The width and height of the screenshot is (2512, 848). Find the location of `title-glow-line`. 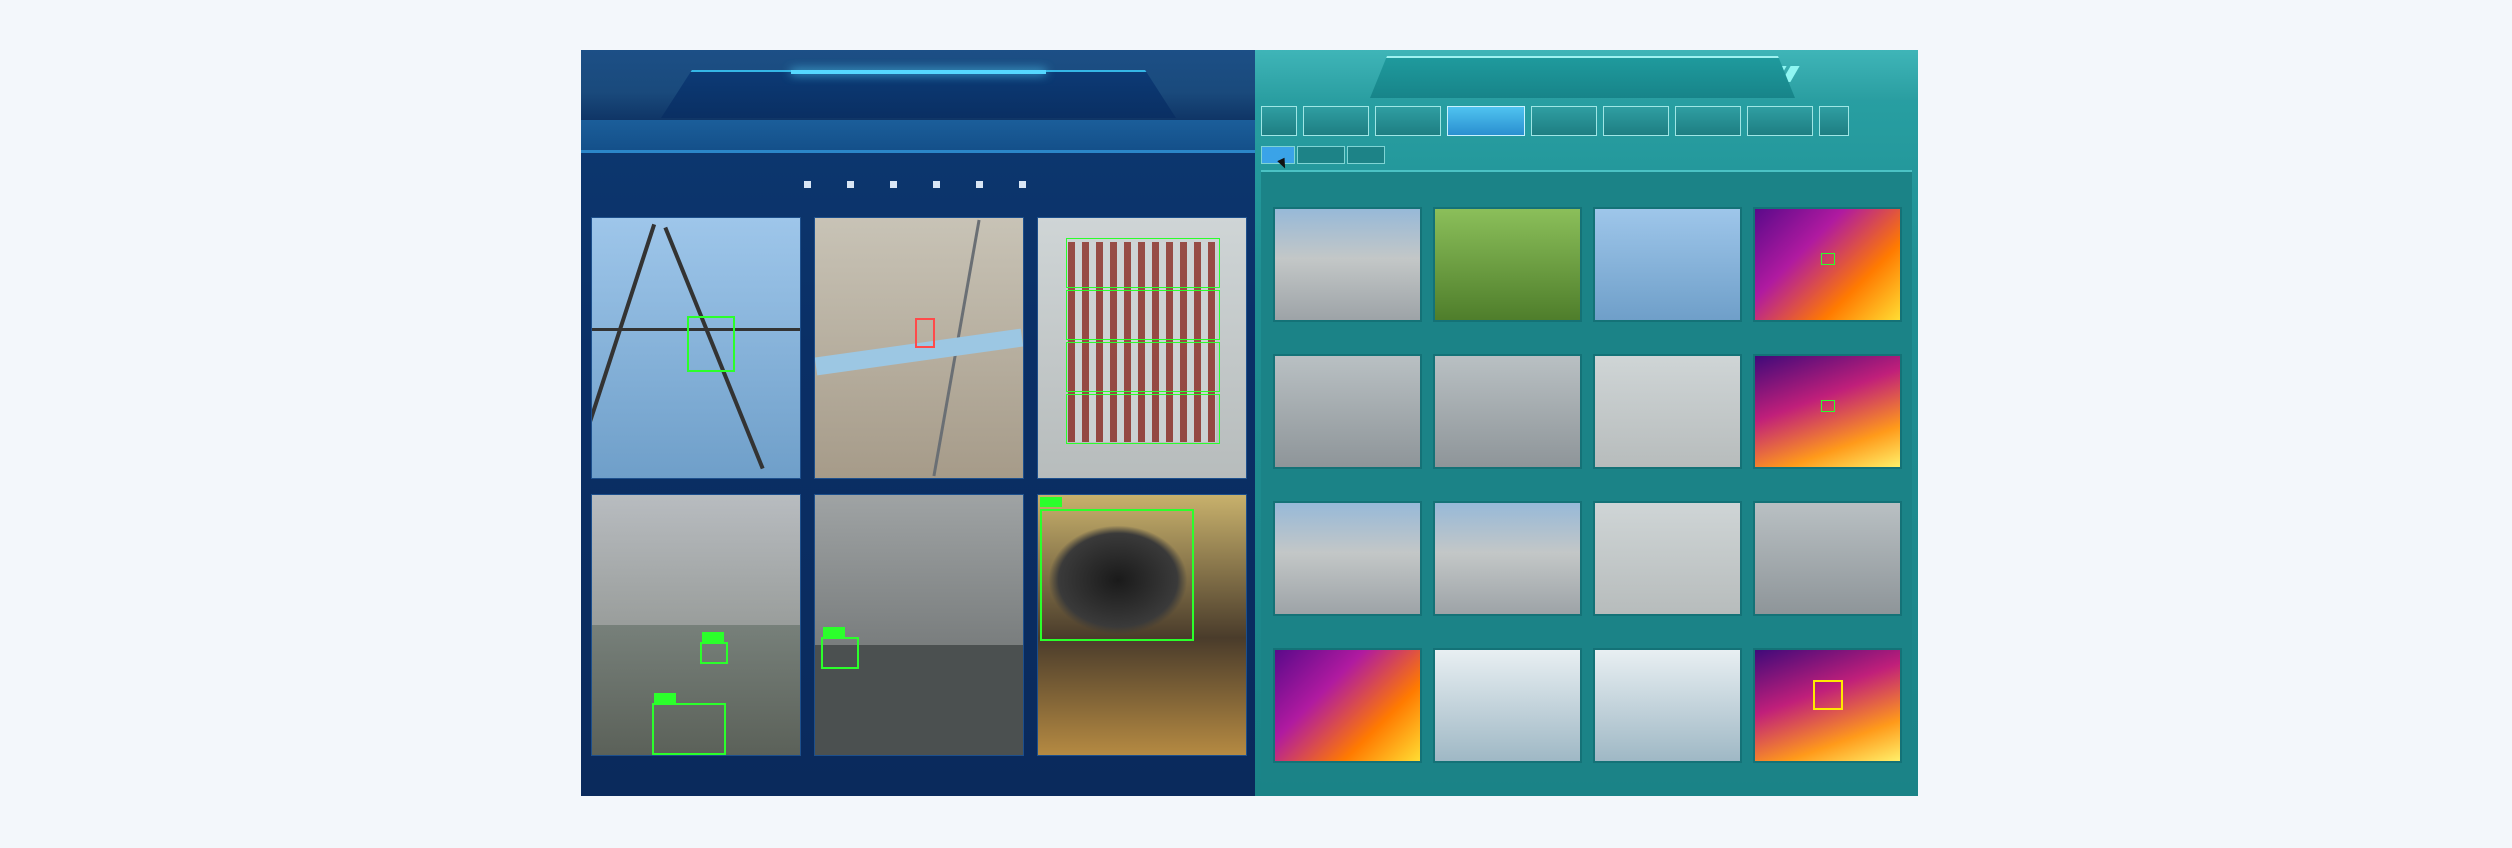

title-glow-line is located at coordinates (918, 72).